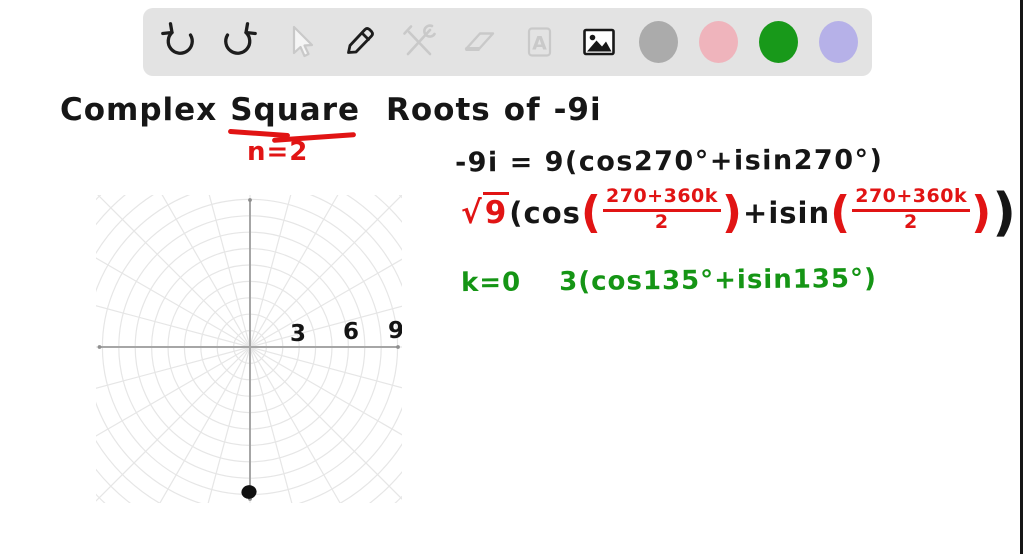 This screenshot has width=1024, height=554. What do you see at coordinates (302, 41) in the screenshot?
I see `cursor-icon` at bounding box center [302, 41].